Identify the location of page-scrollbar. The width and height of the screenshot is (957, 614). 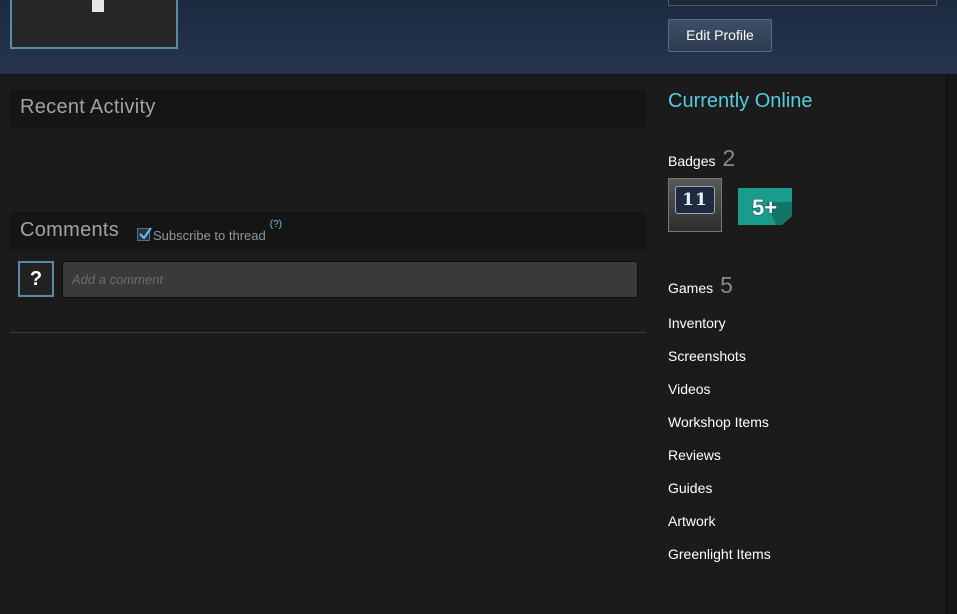
(951, 344).